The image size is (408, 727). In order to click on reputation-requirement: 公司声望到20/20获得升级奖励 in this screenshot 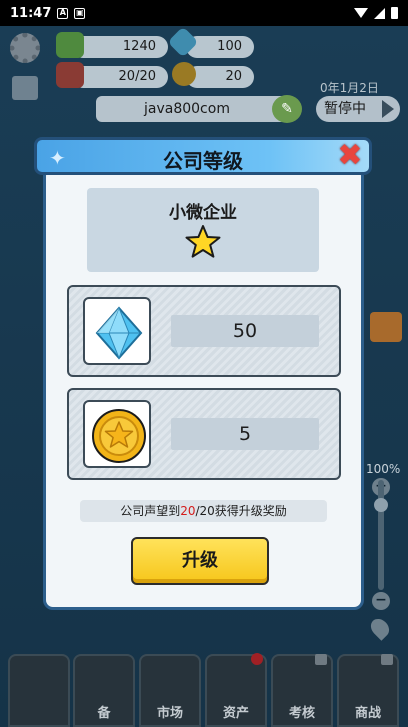, I will do `click(203, 511)`.